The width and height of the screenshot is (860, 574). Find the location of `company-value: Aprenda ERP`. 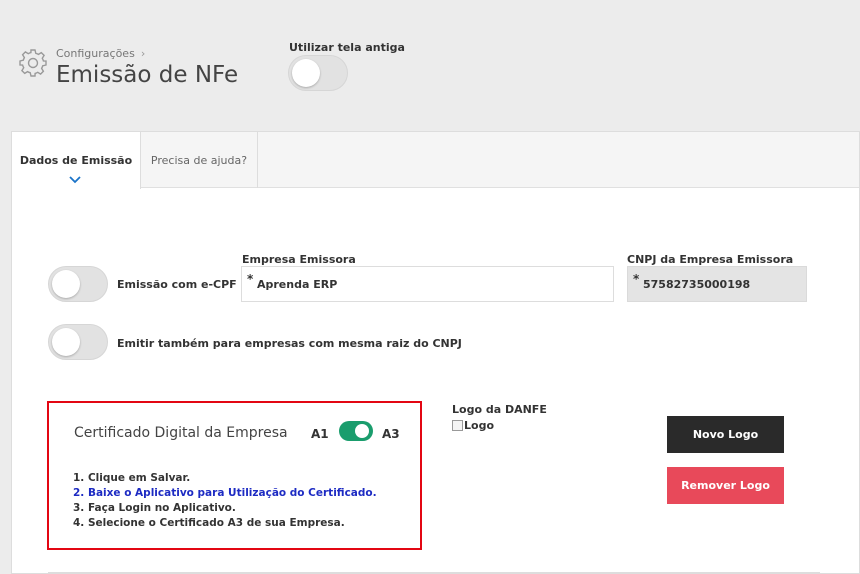

company-value: Aprenda ERP is located at coordinates (297, 284).